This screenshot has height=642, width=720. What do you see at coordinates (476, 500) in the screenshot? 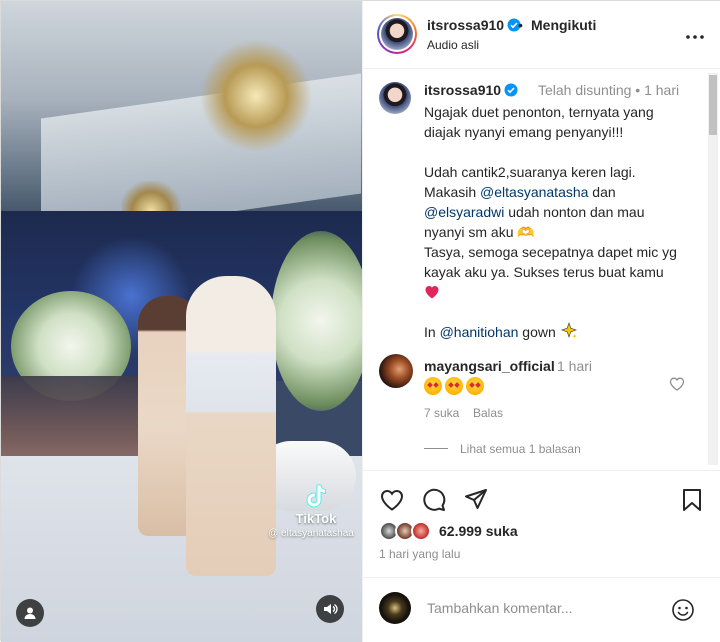
I see `send-icon` at bounding box center [476, 500].